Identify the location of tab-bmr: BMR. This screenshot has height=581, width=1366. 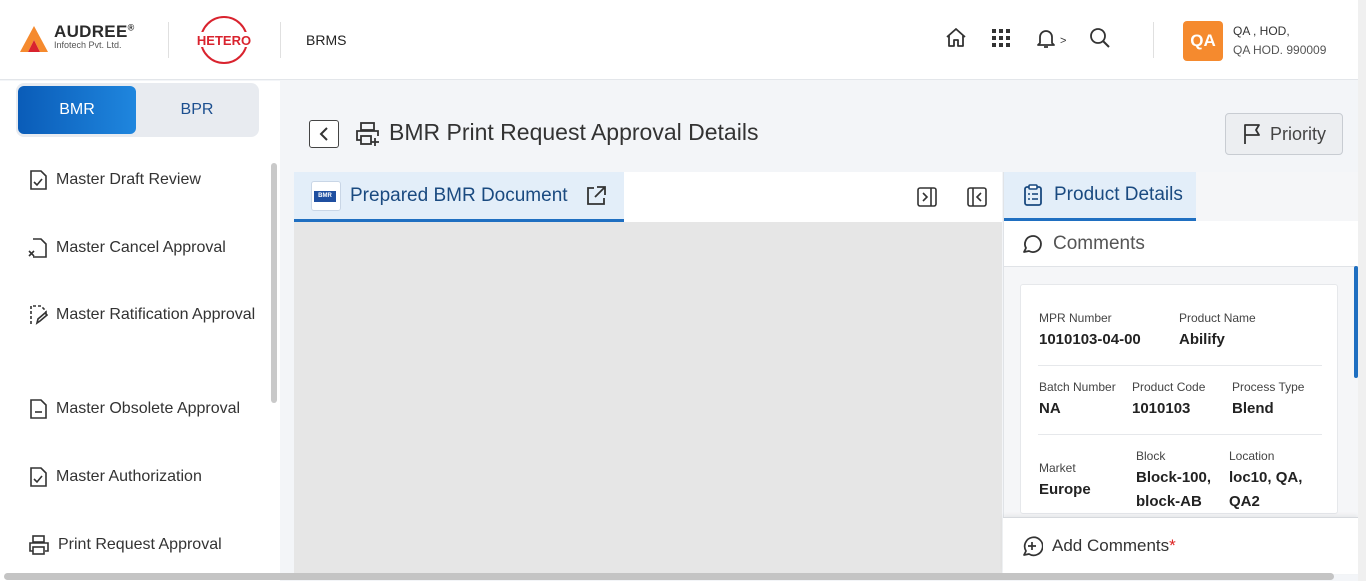
(77, 110).